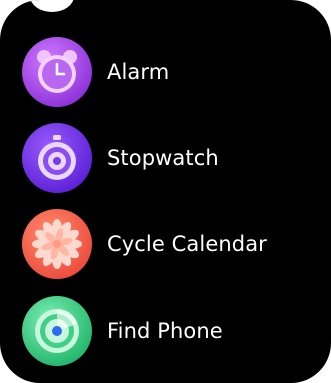  What do you see at coordinates (57, 244) in the screenshot?
I see `flower-icon` at bounding box center [57, 244].